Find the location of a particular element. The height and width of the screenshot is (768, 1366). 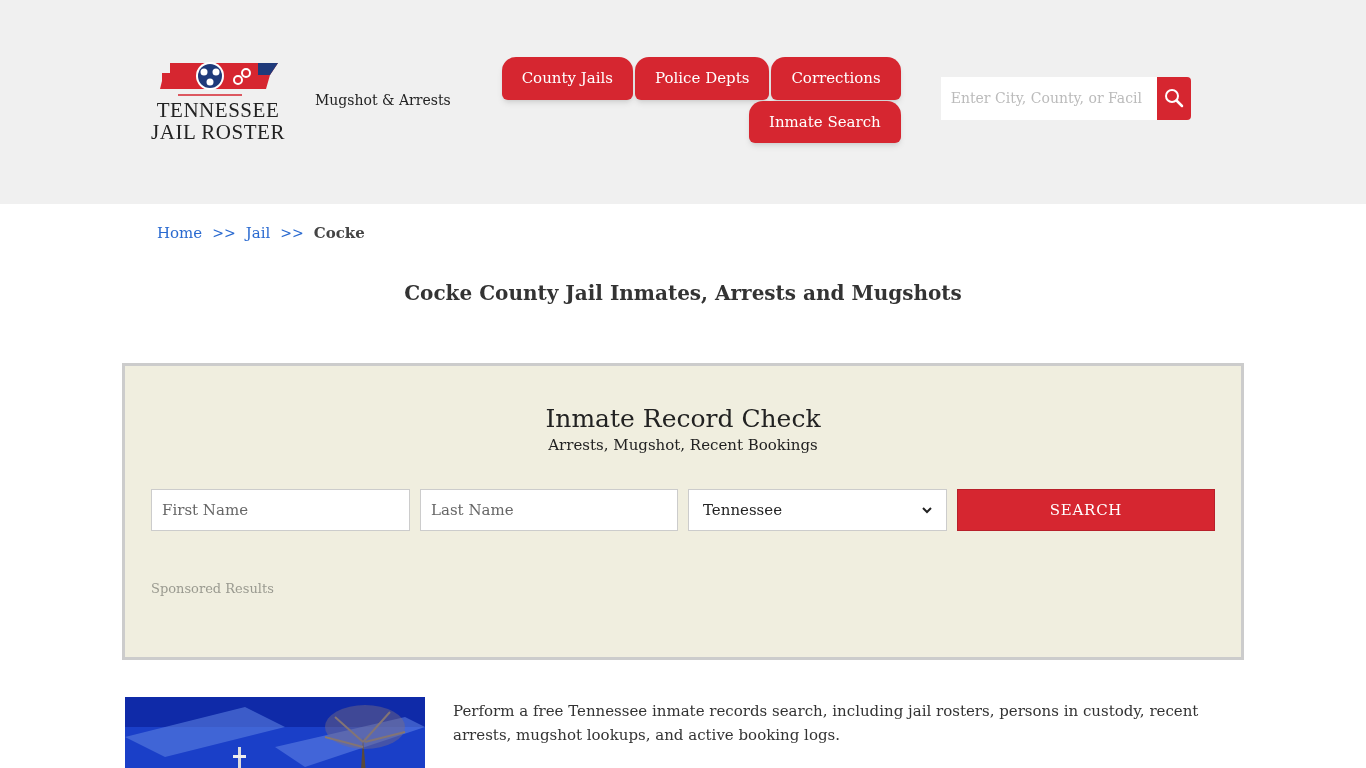

logo-text: JAIL ROSTER is located at coordinates (218, 132).